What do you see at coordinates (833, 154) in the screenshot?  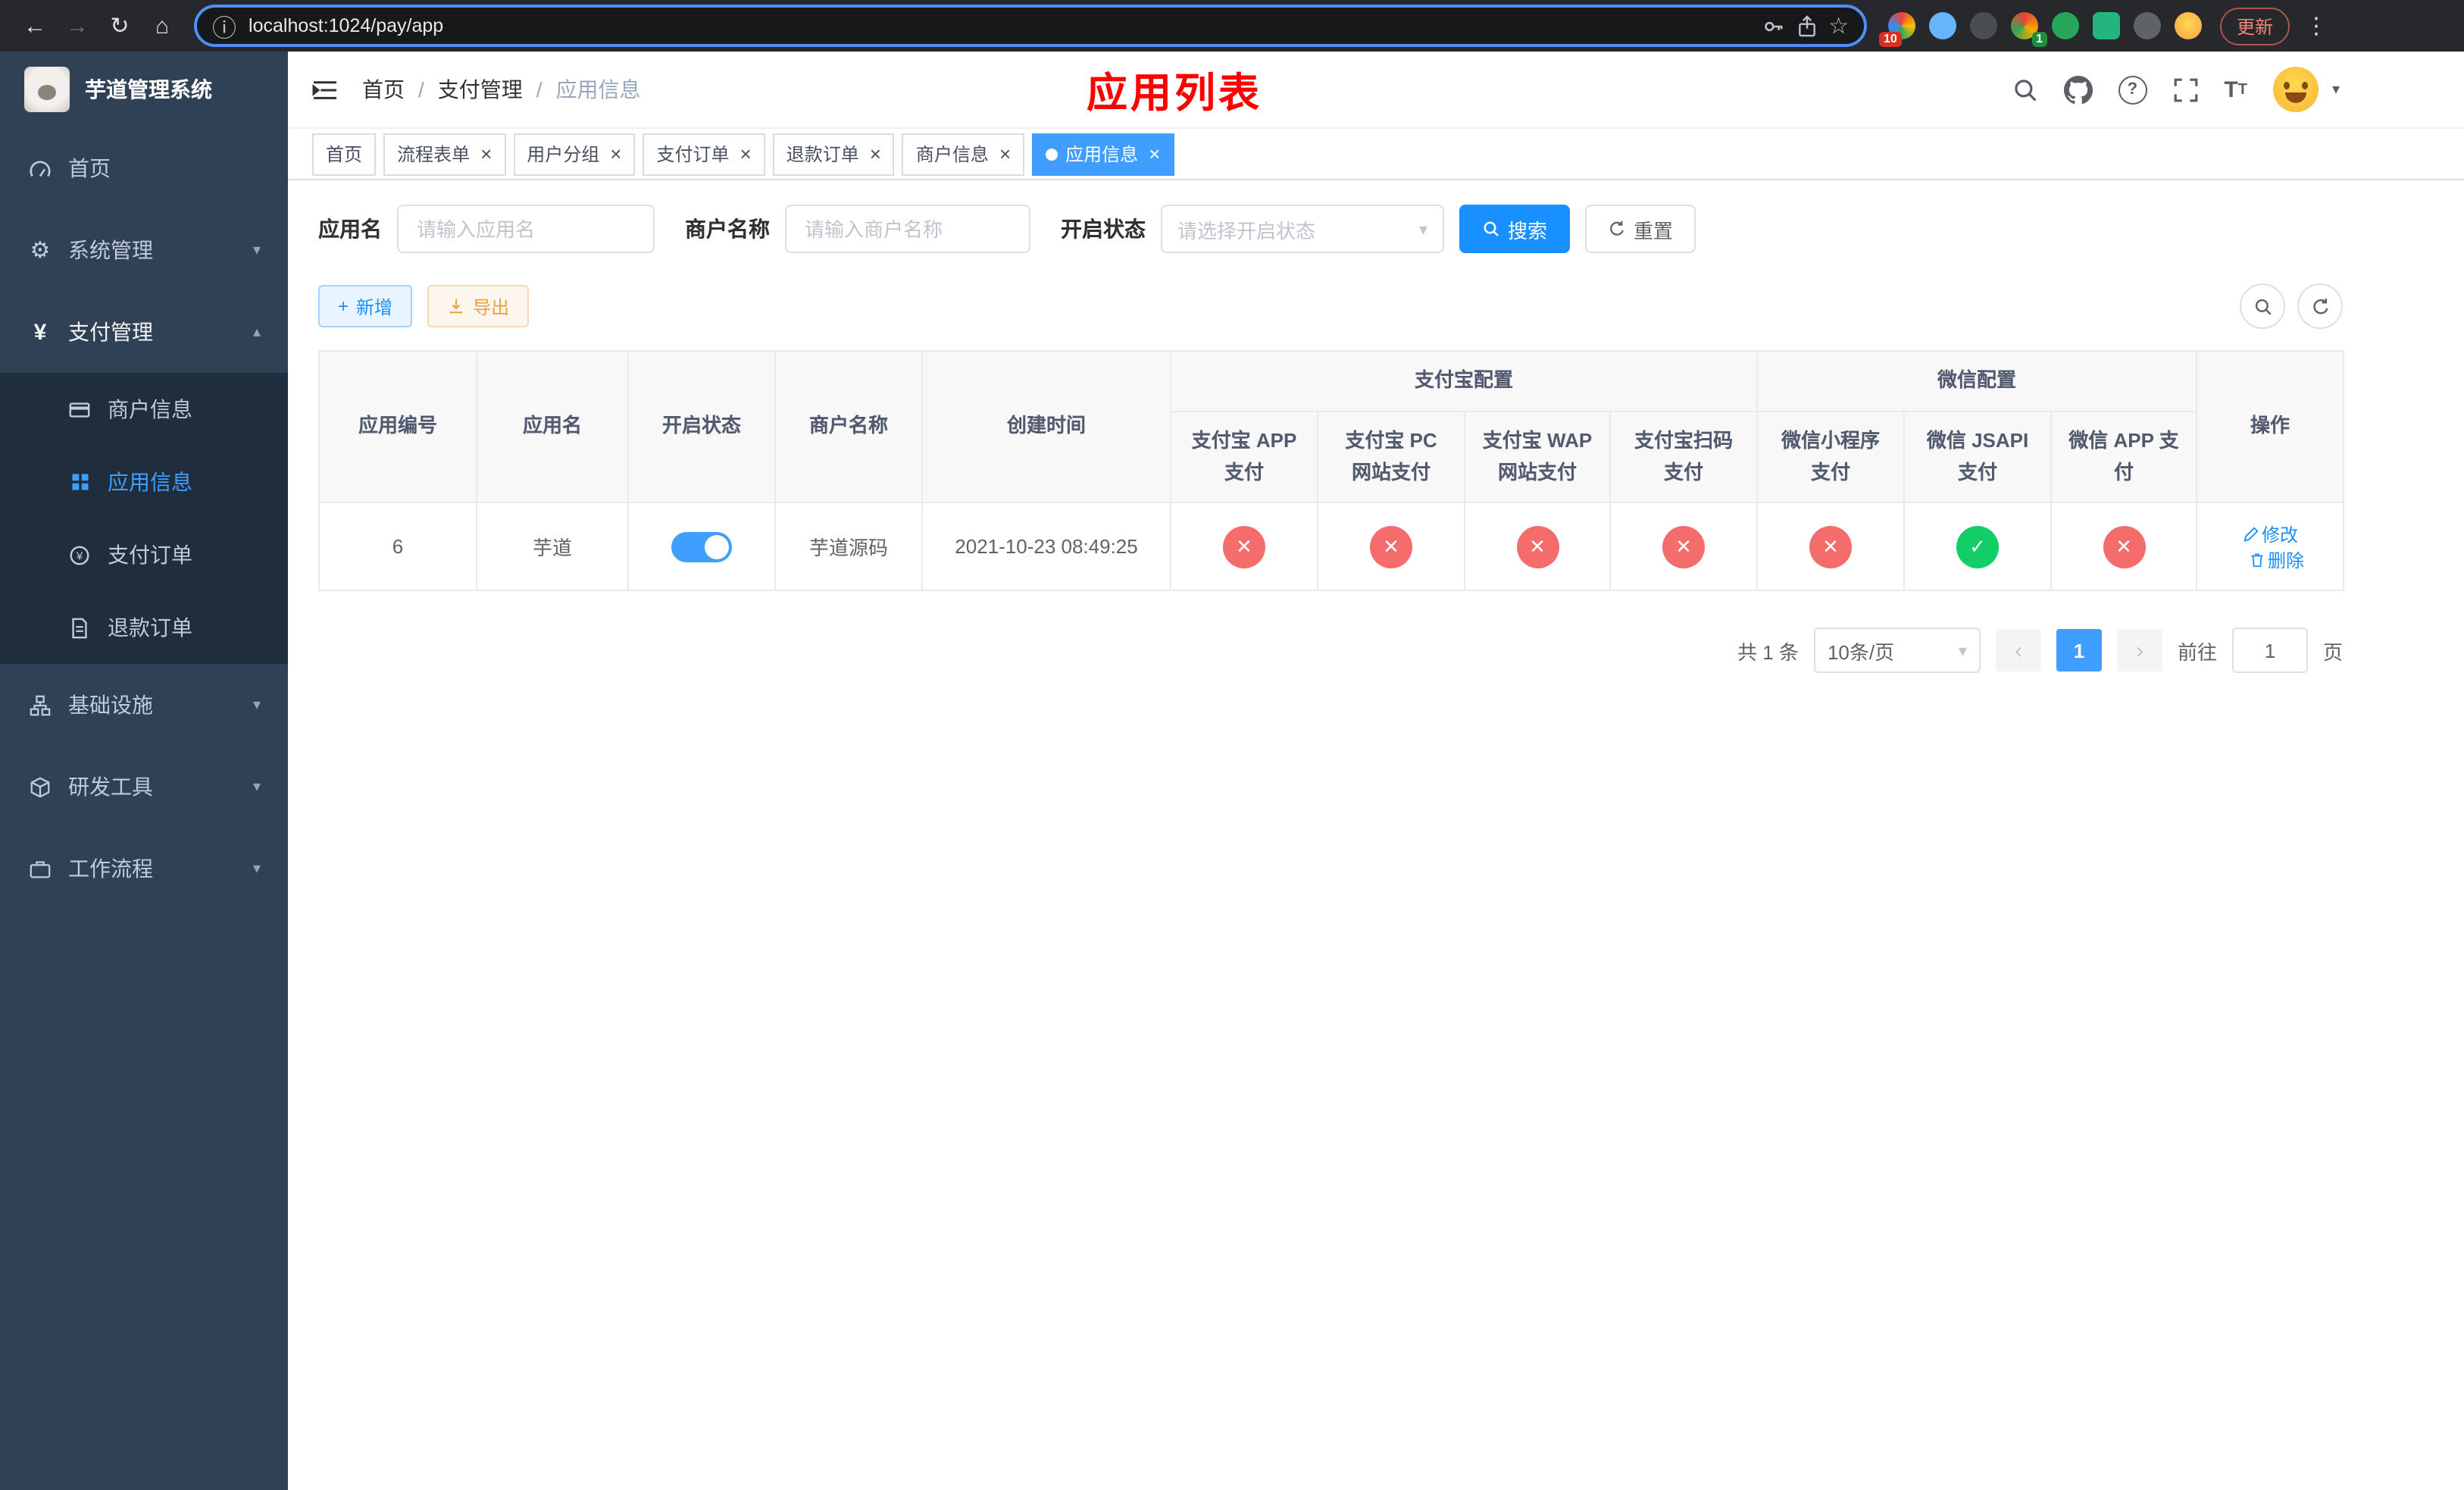 I see `tab-refund-order: 退款订单 ×` at bounding box center [833, 154].